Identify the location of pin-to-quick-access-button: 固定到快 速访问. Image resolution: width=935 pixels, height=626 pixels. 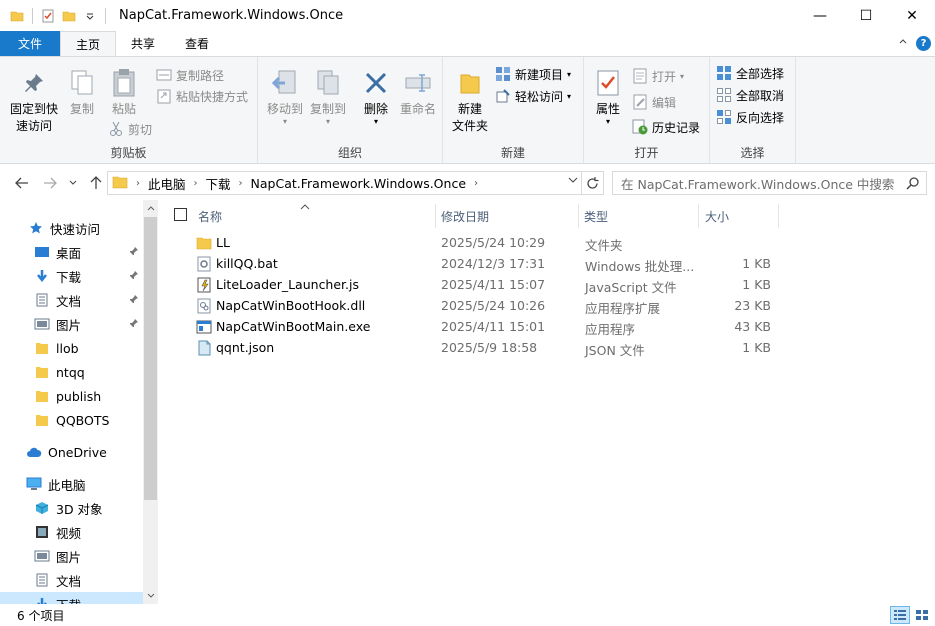
(34, 101).